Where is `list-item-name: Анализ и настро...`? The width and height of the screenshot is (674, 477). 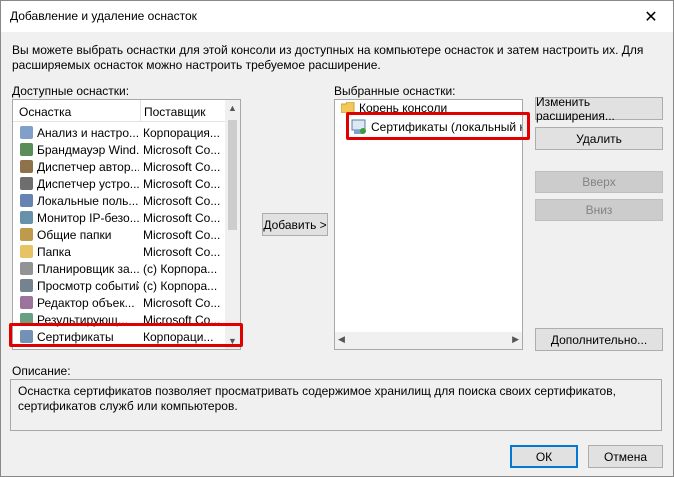
list-item-name: Анализ и настро... is located at coordinates (88, 133).